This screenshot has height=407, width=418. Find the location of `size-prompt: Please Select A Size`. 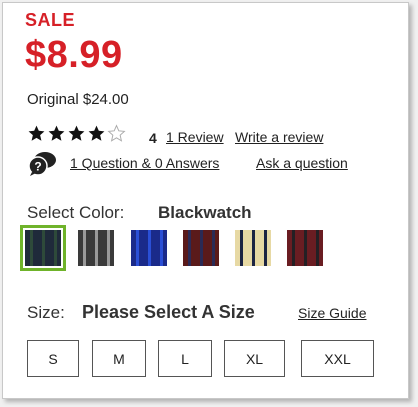

size-prompt: Please Select A Size is located at coordinates (168, 312).